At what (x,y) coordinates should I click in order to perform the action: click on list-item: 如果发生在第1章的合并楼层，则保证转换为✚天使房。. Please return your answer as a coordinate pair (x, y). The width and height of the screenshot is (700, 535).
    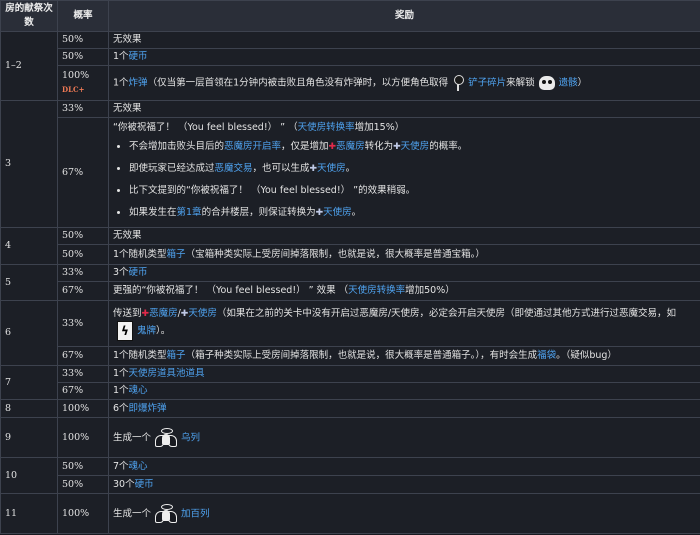
    Looking at the image, I should click on (412, 213).